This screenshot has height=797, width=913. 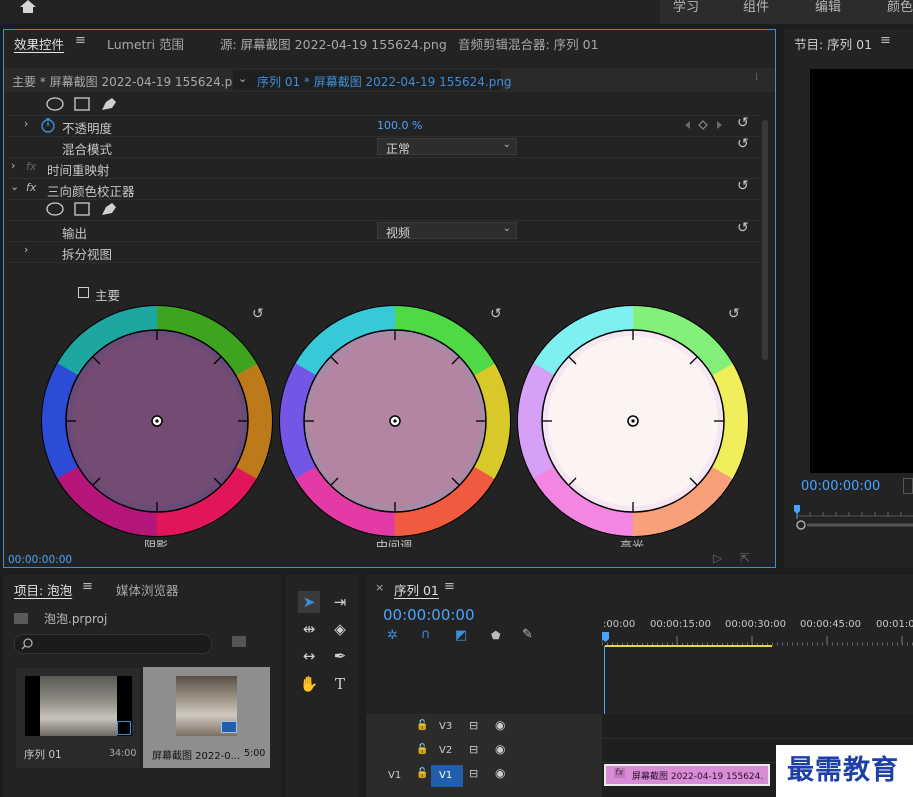 I want to click on reset-highlights-icon: ↺, so click(x=734, y=314).